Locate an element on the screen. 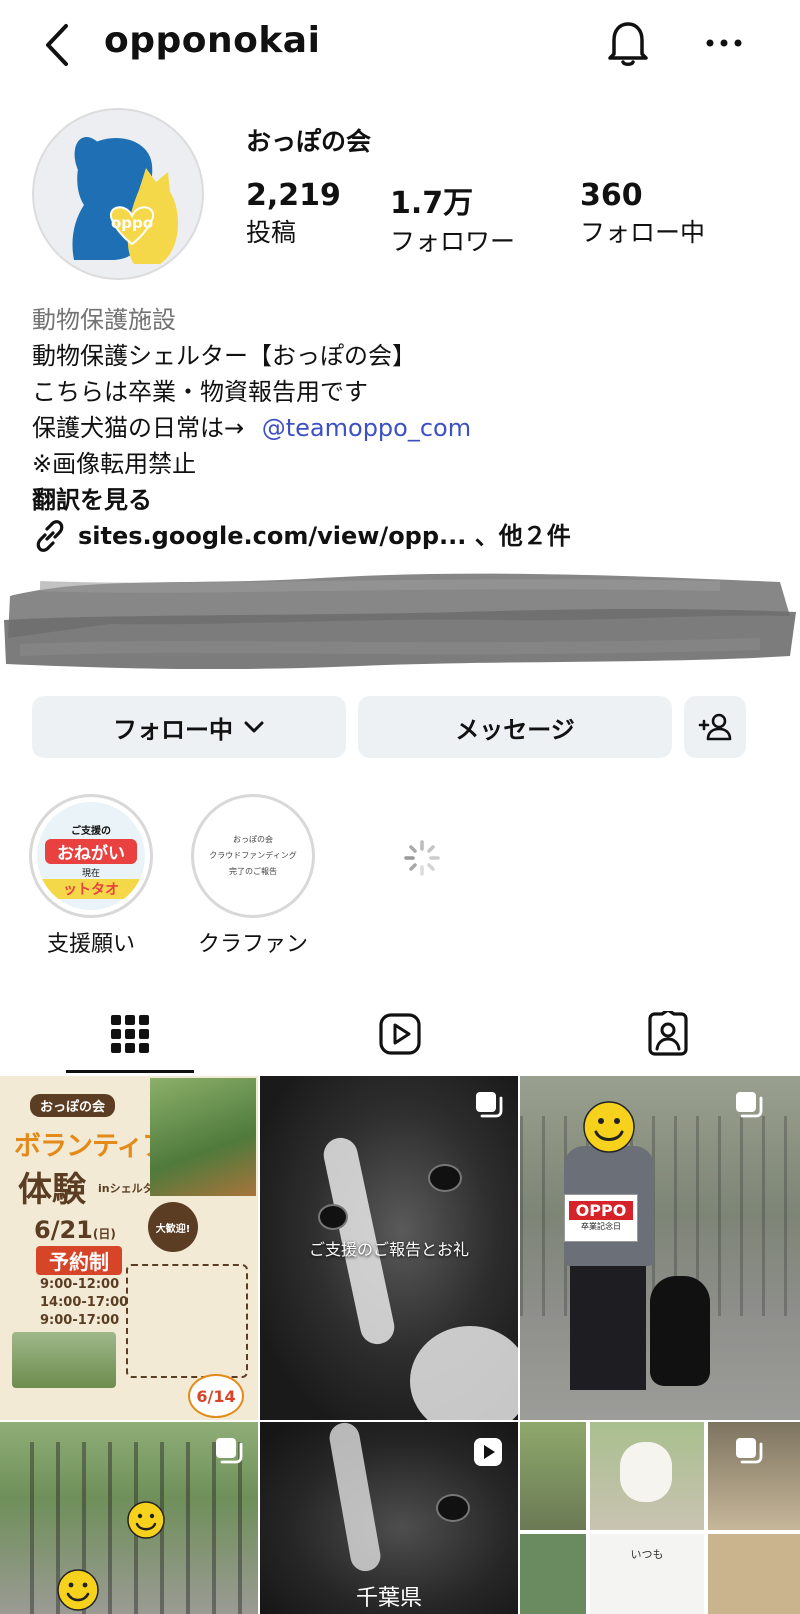 The width and height of the screenshot is (800, 1614). highlight-support-cover-sub: 現在 is located at coordinates (90, 874).